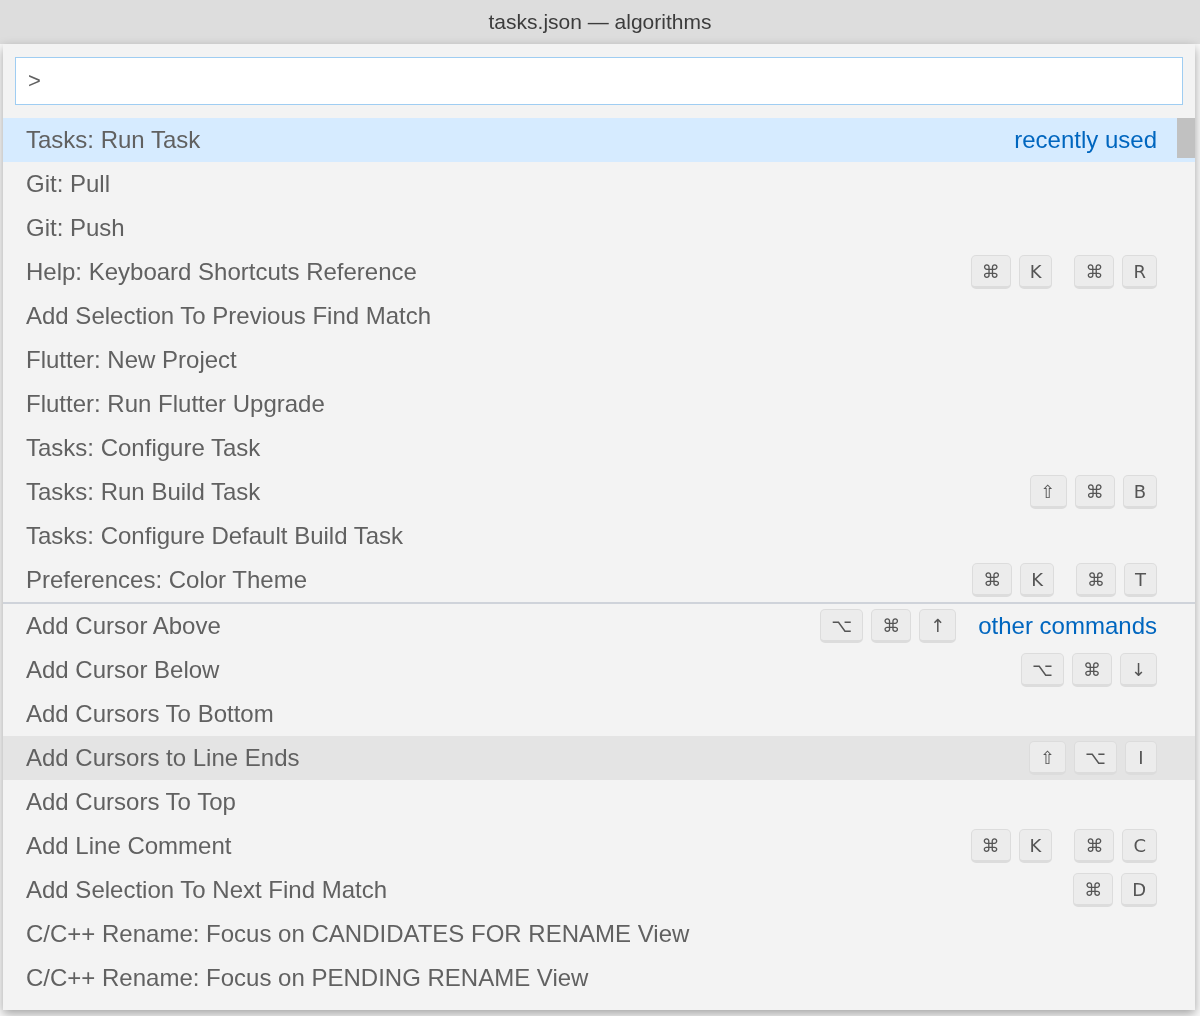 The image size is (1200, 1016). I want to click on command-item: Tasks: Configure Default Build Task, so click(599, 536).